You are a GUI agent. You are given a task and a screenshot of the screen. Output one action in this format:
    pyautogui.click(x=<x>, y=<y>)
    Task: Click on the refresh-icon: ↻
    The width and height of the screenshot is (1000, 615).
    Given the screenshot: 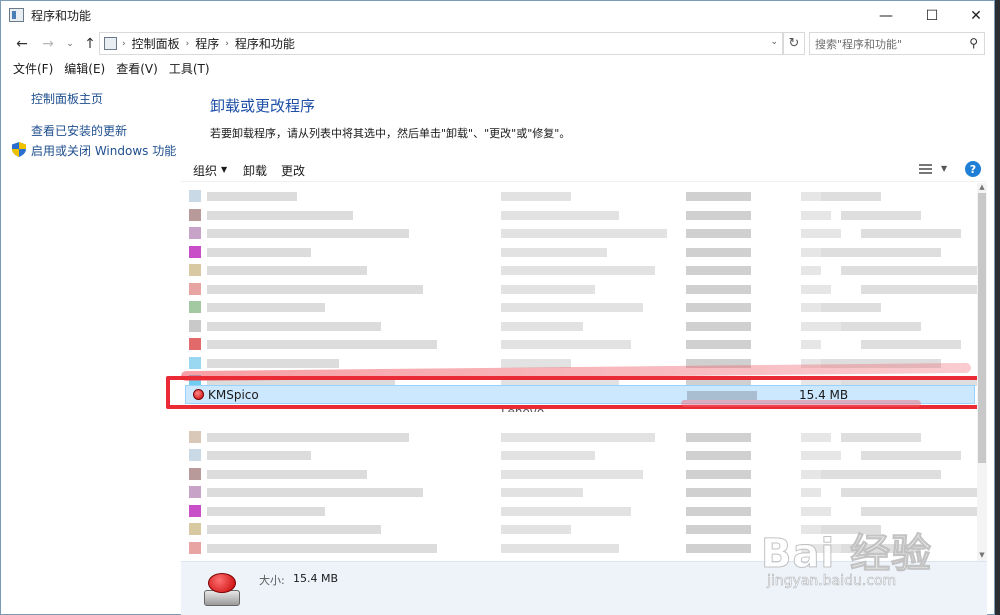 What is the action you would take?
    pyautogui.click(x=794, y=43)
    